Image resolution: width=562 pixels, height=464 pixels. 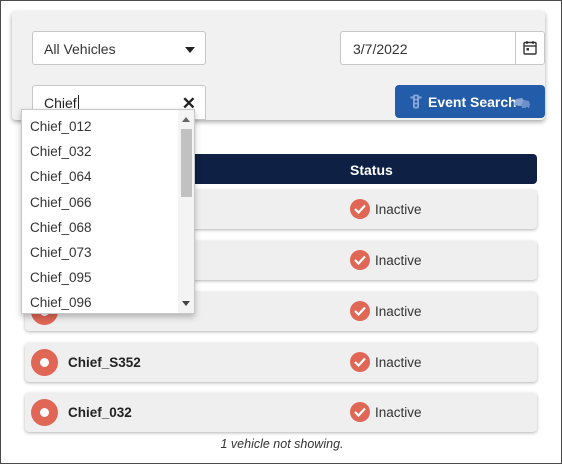 I want to click on table-row: Chief_032 Inactive, so click(x=281, y=412).